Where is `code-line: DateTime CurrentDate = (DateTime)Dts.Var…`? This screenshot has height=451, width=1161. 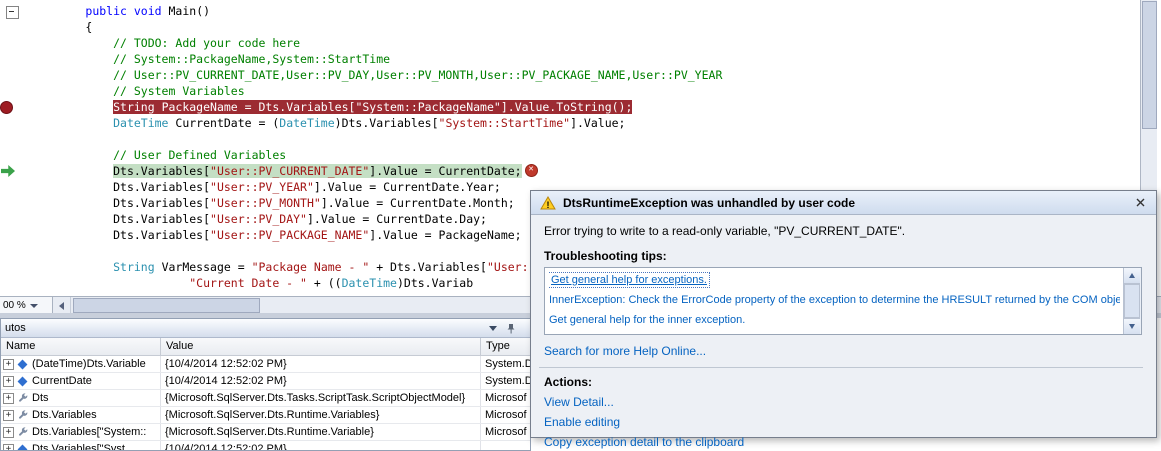
code-line: DateTime CurrentDate = (DateTime)Dts.Var… is located at coordinates (369, 123).